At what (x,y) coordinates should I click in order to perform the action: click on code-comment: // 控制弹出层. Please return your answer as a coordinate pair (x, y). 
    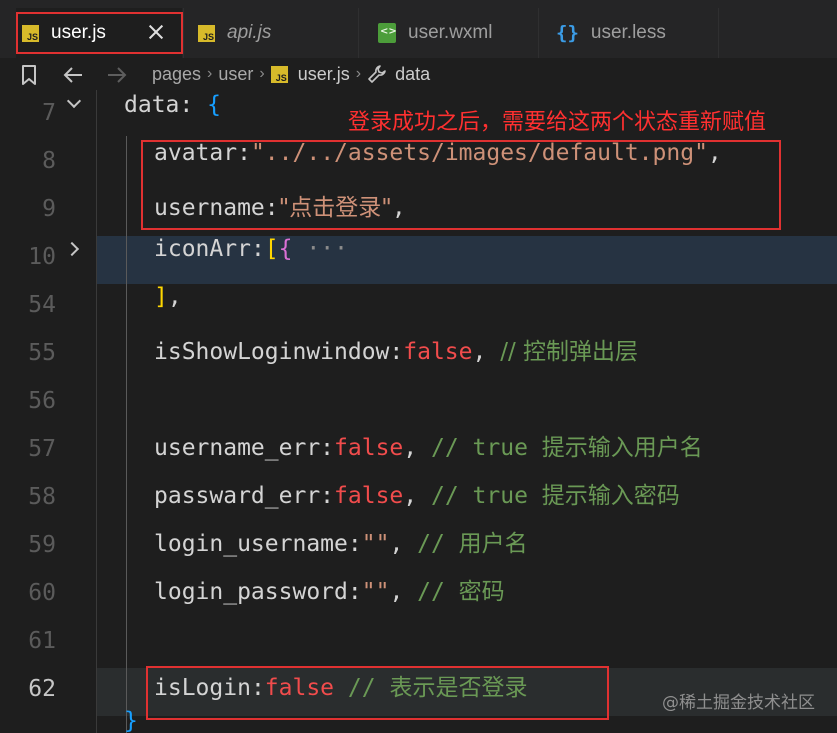
    Looking at the image, I should click on (569, 352).